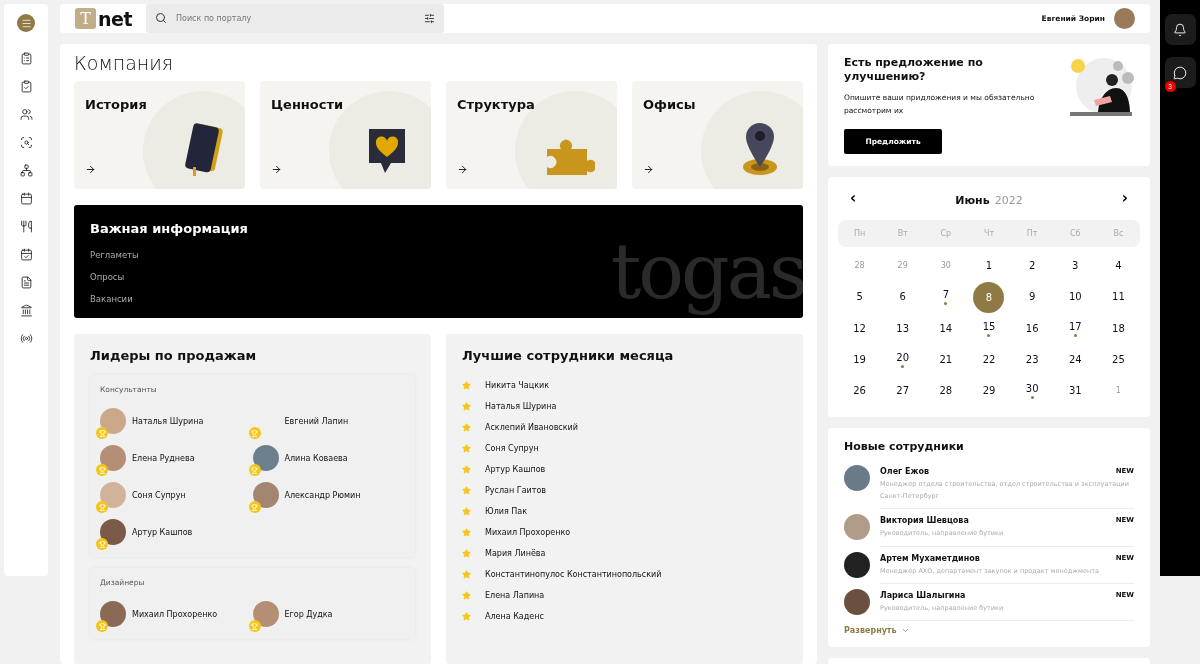 The width and height of the screenshot is (1200, 664). What do you see at coordinates (26, 282) in the screenshot?
I see `document-icon` at bounding box center [26, 282].